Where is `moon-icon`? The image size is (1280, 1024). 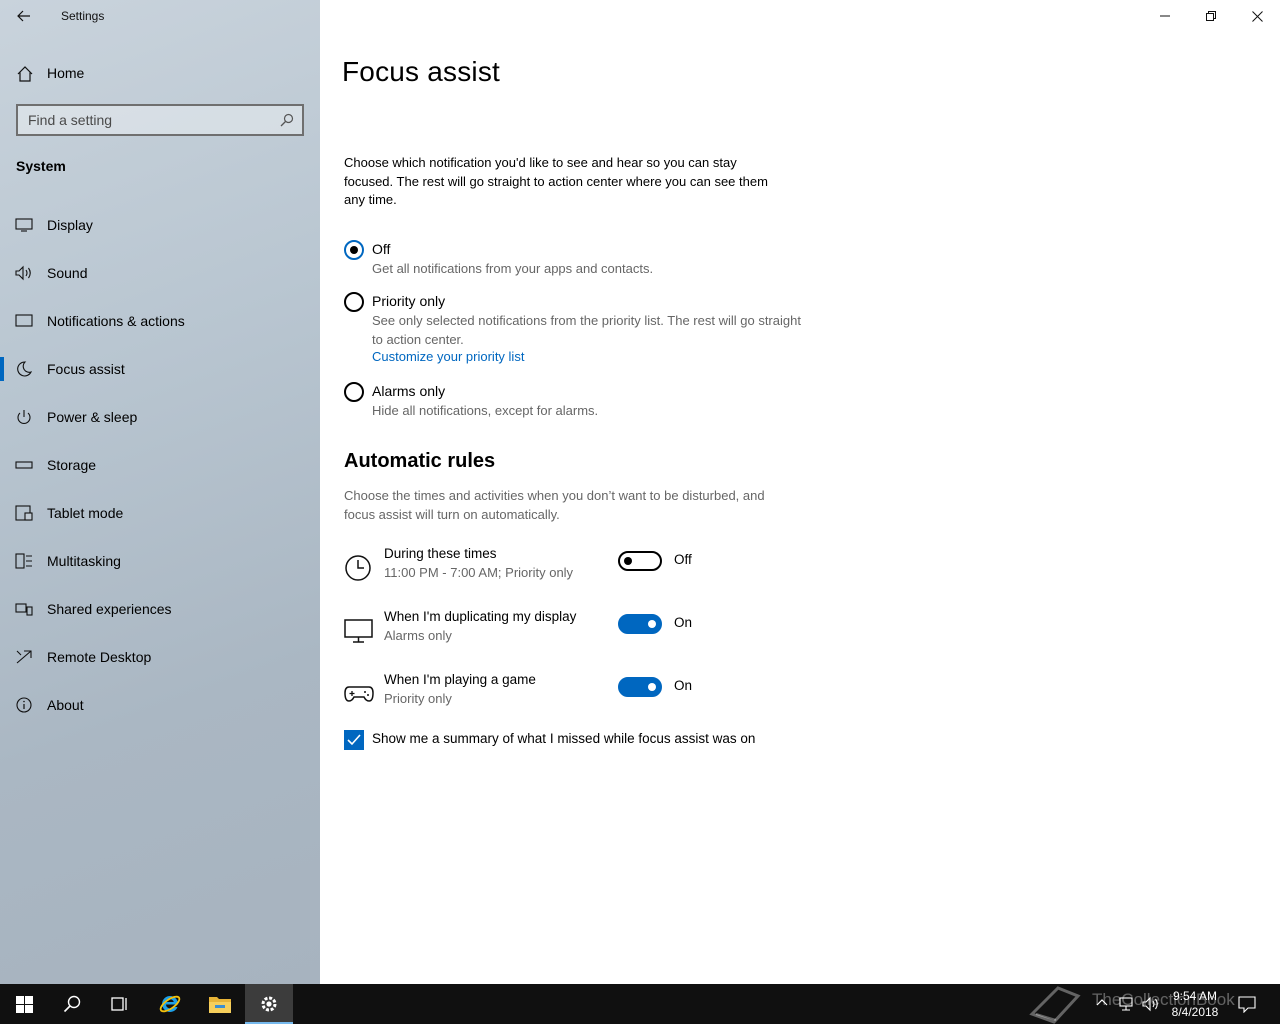
moon-icon is located at coordinates (25, 369).